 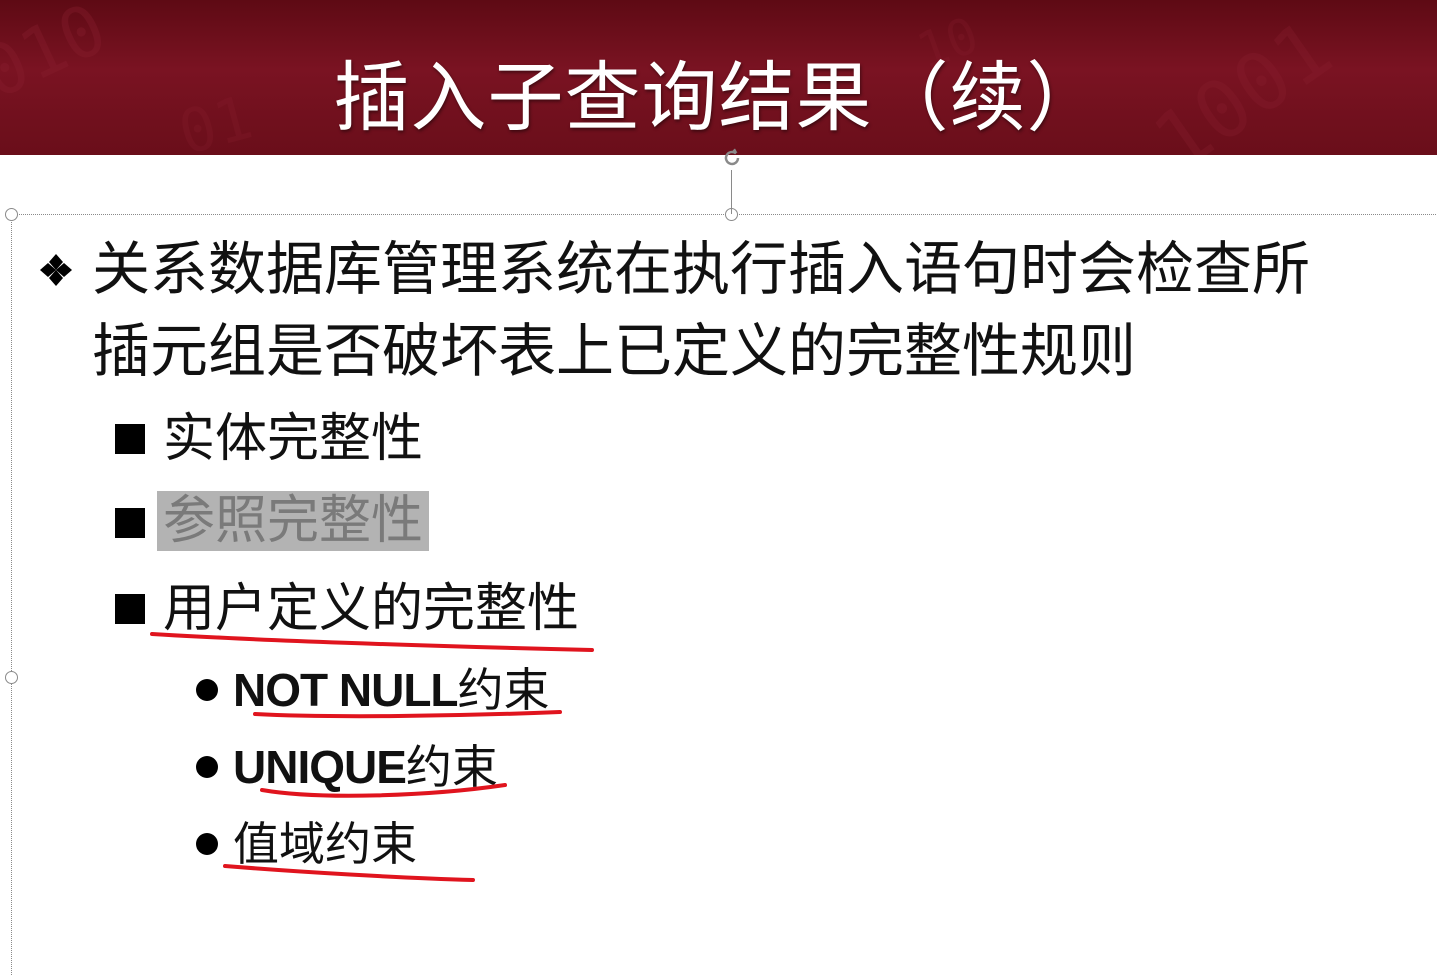 I want to click on rule-item-user-defined: 用户定义的完整性, so click(x=371, y=609).